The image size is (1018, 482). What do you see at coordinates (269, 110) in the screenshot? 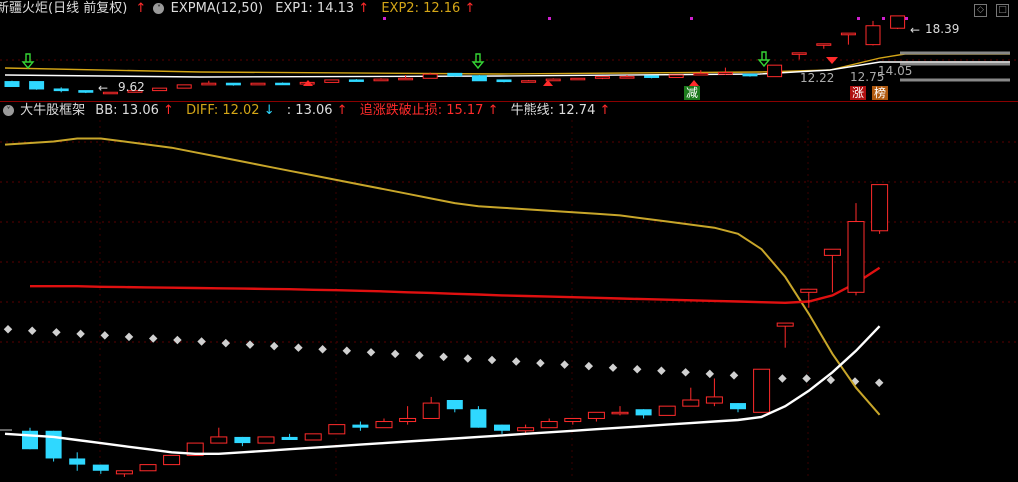
I see `diff-arrow-icon: ↓` at bounding box center [269, 110].